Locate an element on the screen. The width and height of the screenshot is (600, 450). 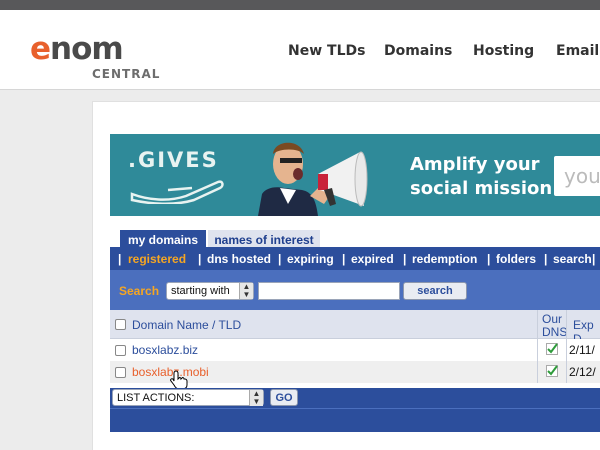
nav-domains: Domains is located at coordinates (418, 51).